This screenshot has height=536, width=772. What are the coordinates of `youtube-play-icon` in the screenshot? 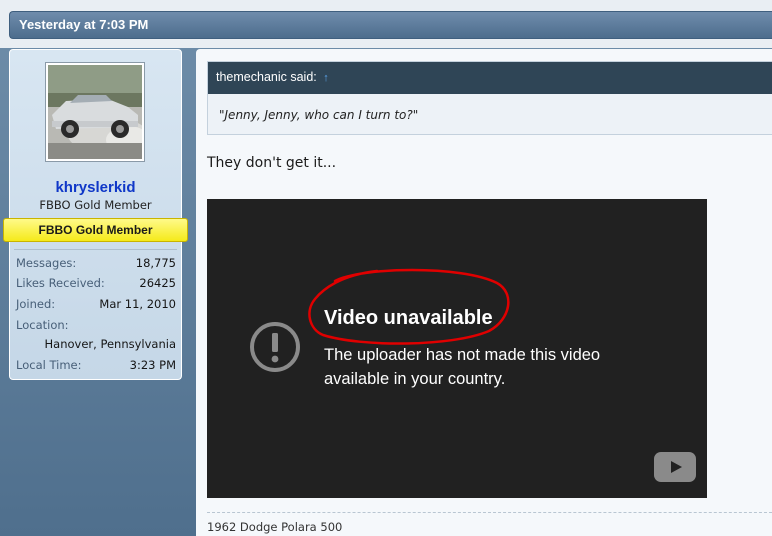 It's located at (675, 467).